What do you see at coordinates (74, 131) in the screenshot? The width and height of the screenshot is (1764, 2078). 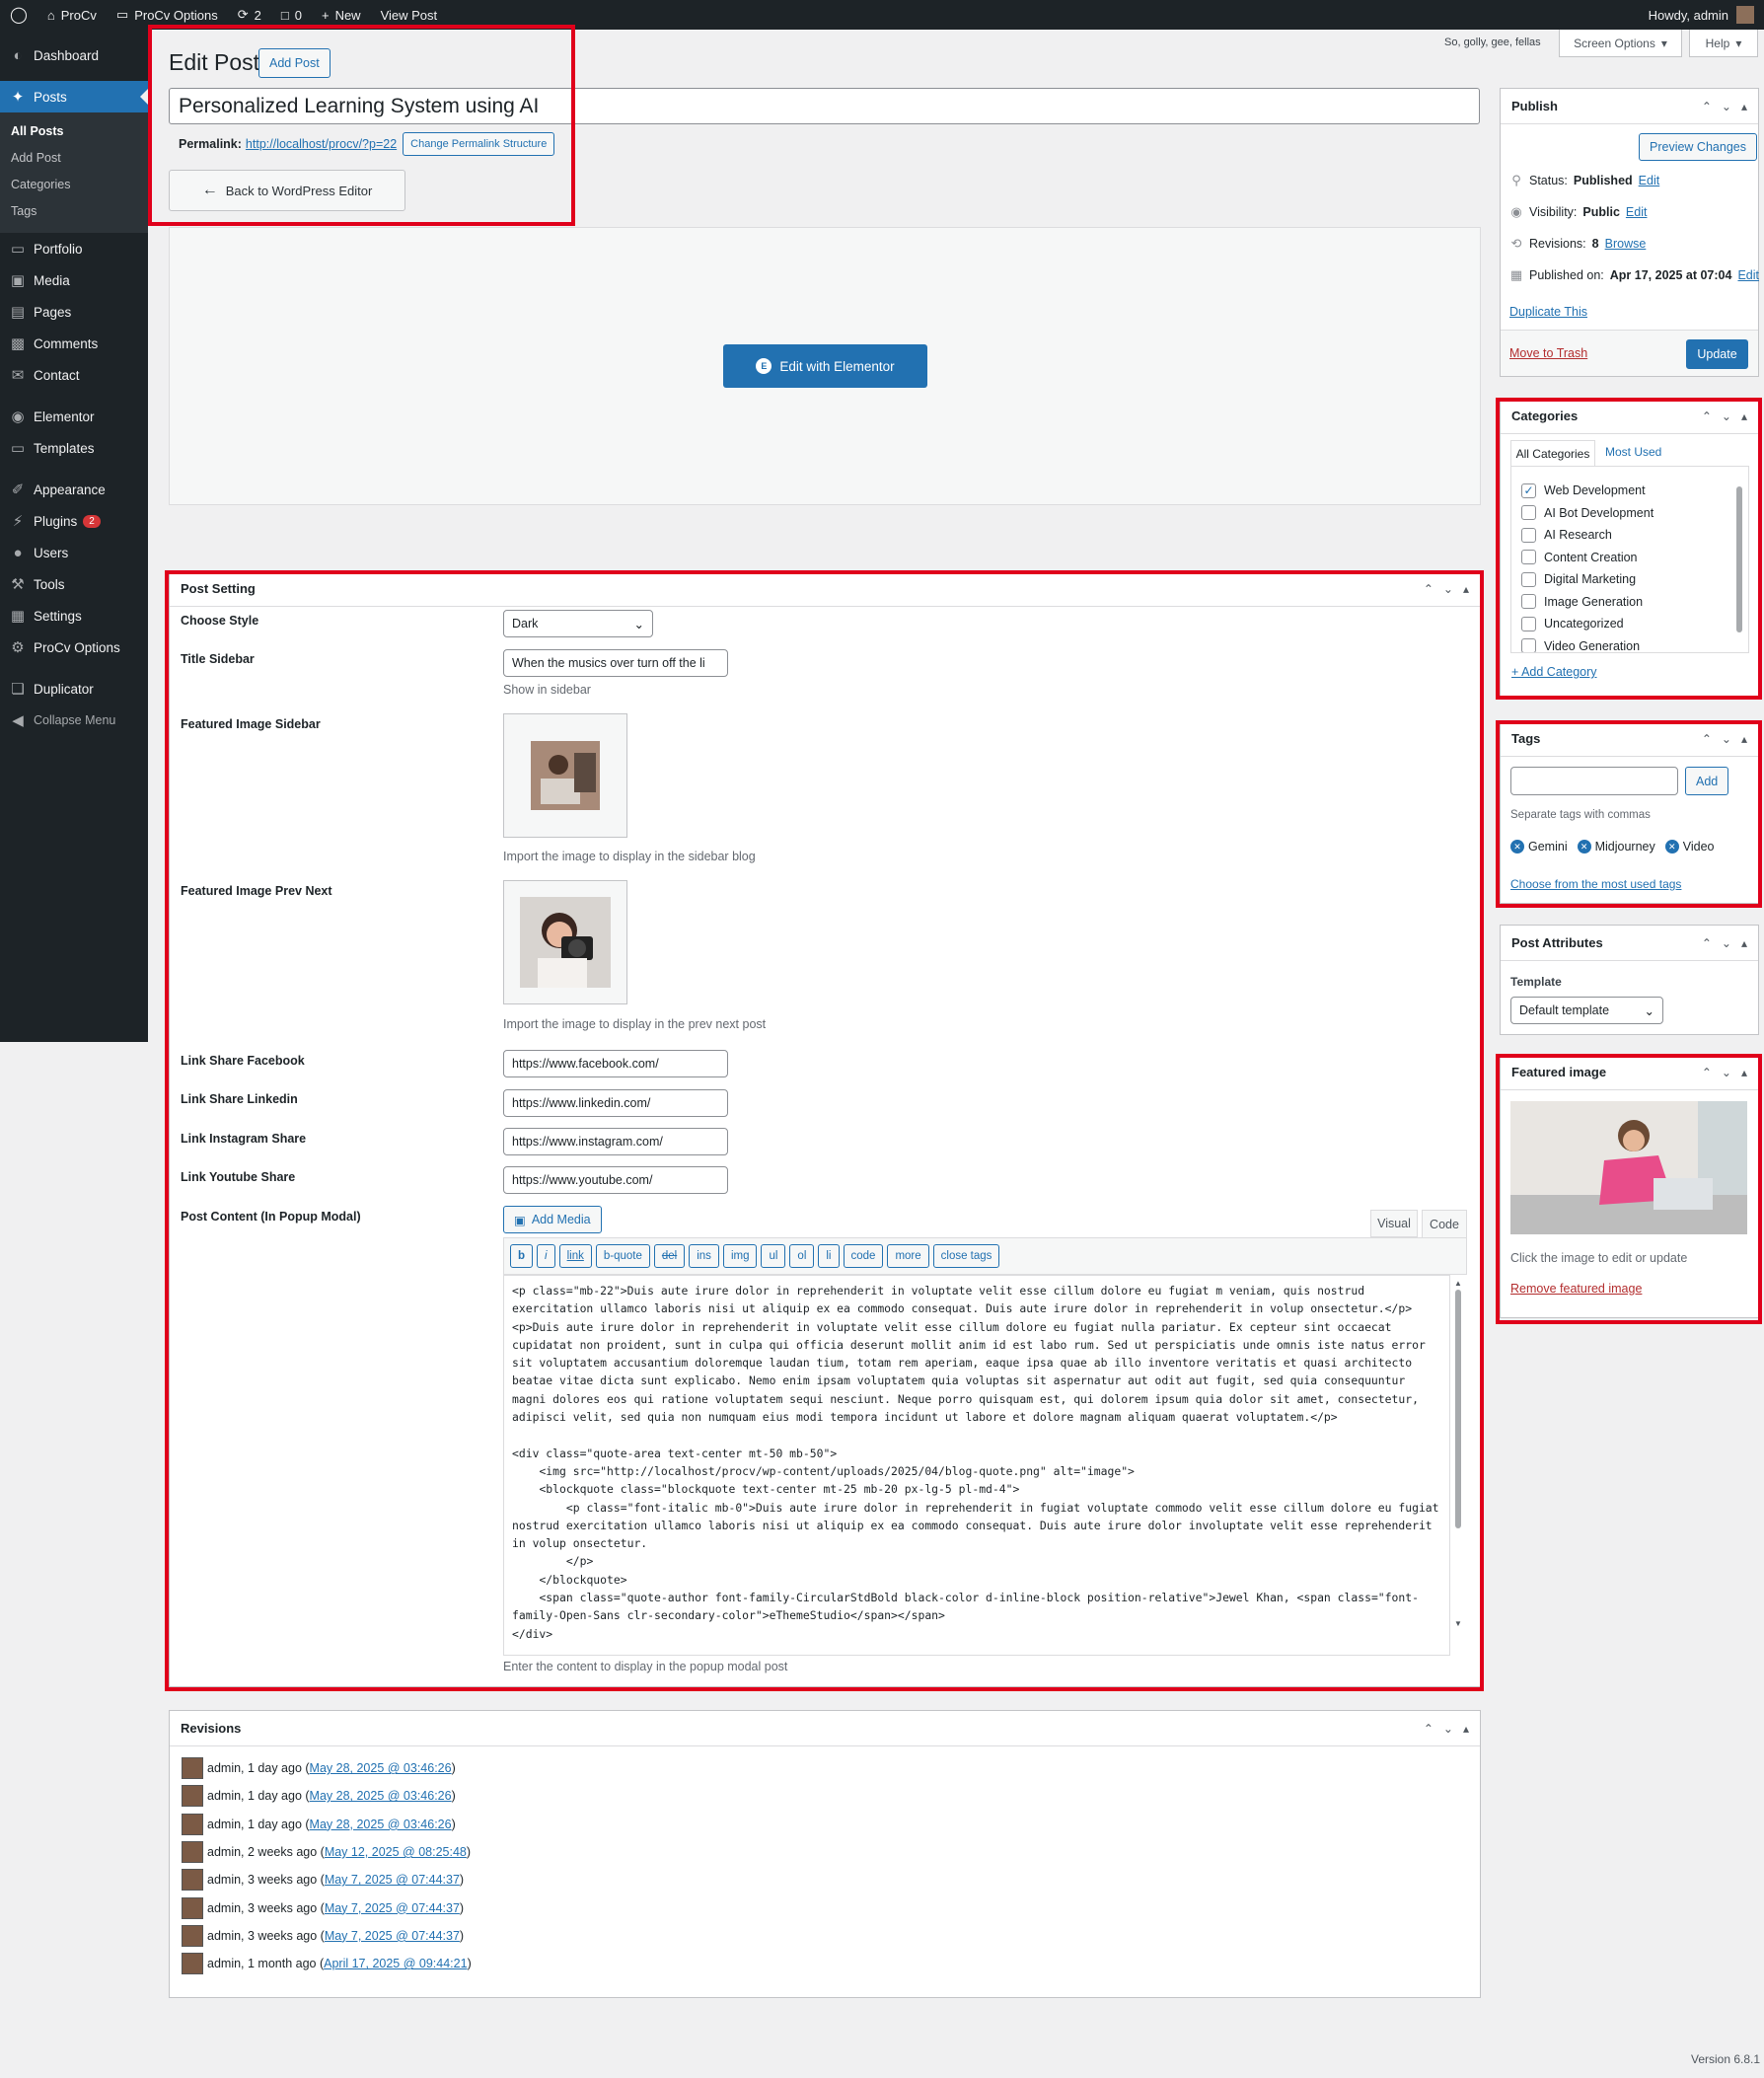 I see `submenu-all-posts: All Posts` at bounding box center [74, 131].